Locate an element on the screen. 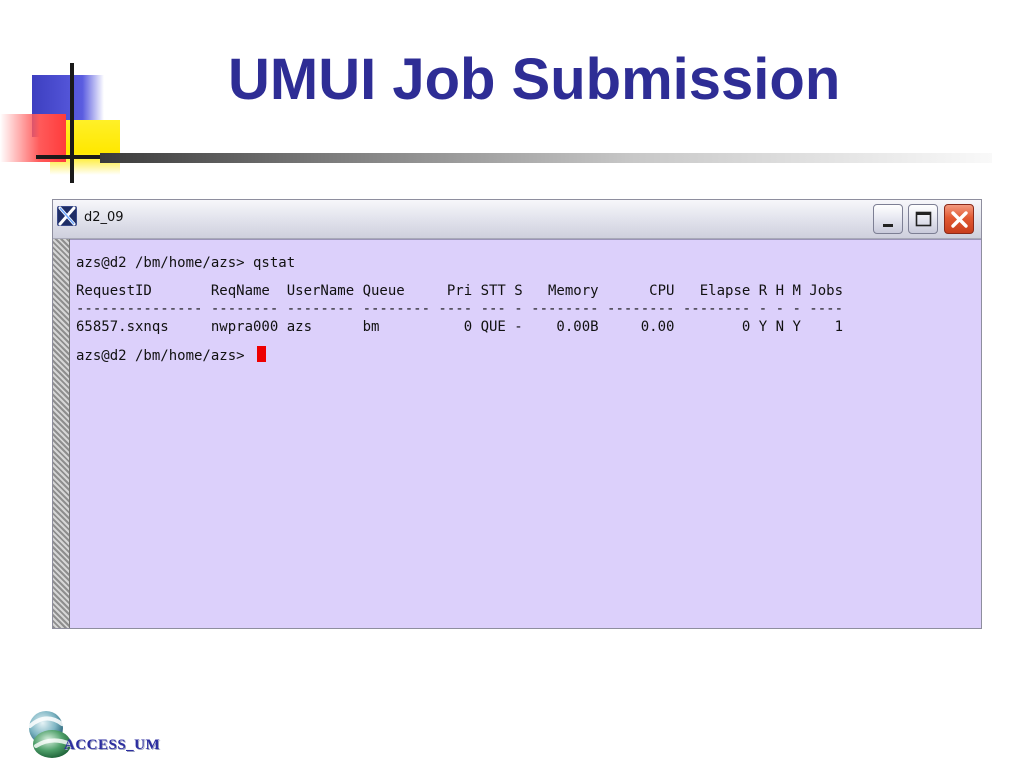 This screenshot has height=768, width=1024. close-icon is located at coordinates (959, 219).